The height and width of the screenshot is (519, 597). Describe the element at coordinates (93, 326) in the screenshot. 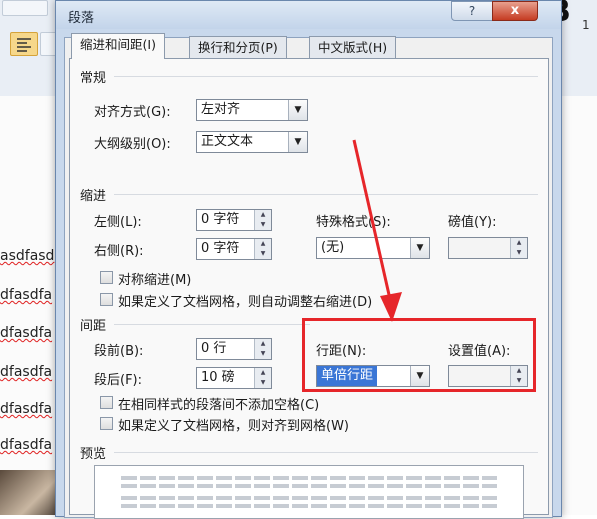

I see `section-spacing: 间距` at that location.